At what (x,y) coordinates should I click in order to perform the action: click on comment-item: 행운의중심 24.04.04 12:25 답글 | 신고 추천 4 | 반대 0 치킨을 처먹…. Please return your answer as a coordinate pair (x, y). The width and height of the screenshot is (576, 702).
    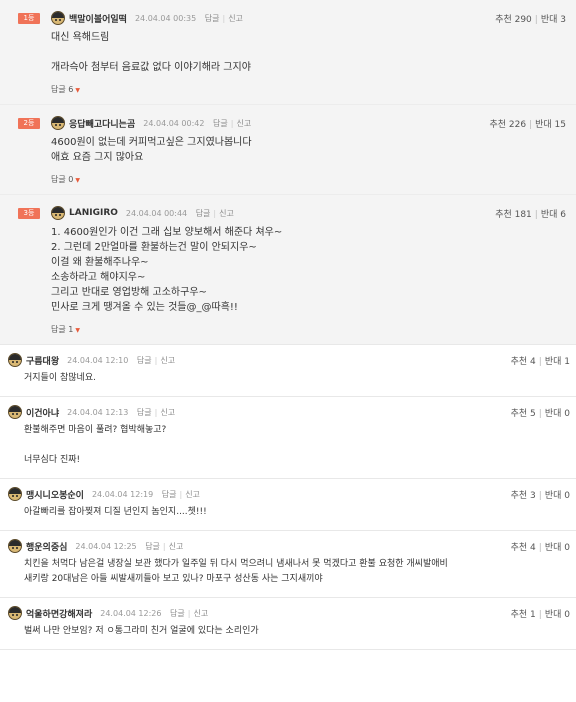
    Looking at the image, I should click on (288, 564).